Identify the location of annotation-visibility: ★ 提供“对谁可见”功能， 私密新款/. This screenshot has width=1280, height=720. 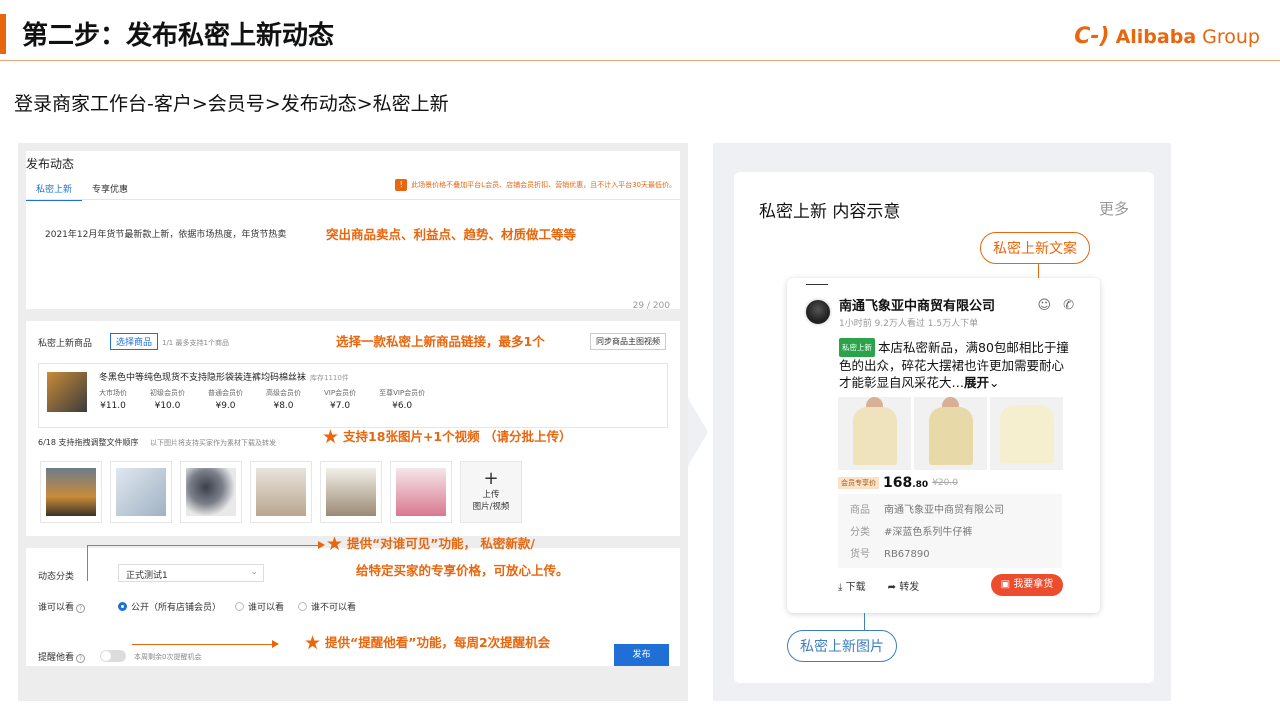
(430, 544).